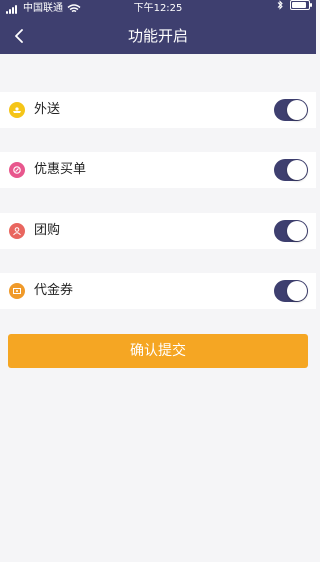  I want to click on feature-label: 代金券, so click(54, 290).